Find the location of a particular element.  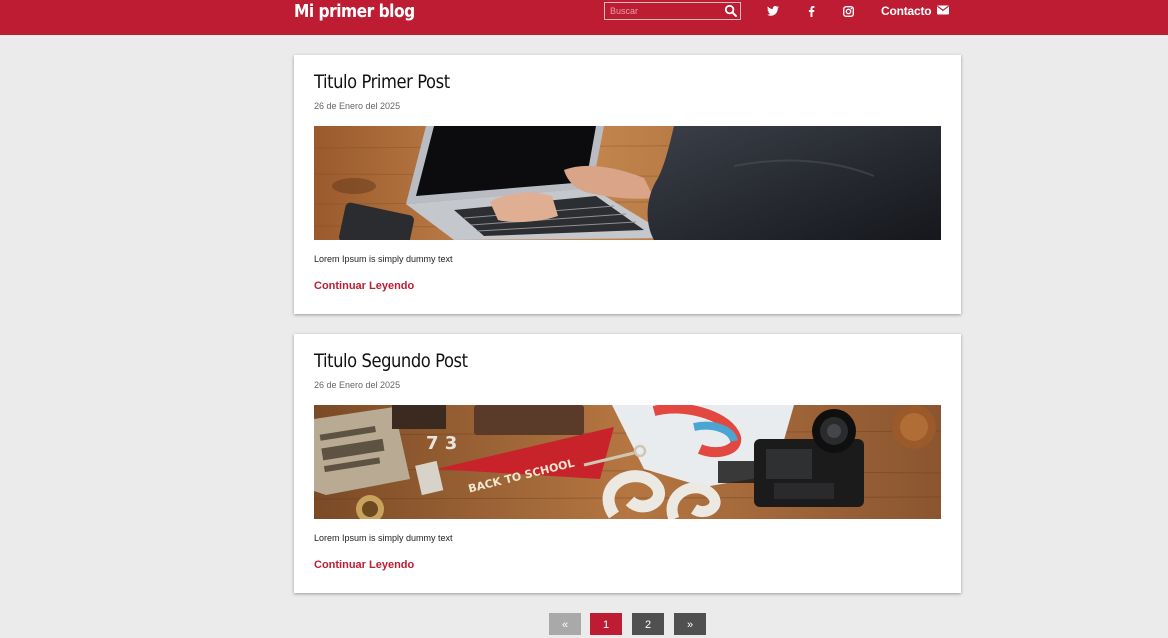

back-to-school-photo: 7 3 BACK TO SCHOOL is located at coordinates (627, 462).